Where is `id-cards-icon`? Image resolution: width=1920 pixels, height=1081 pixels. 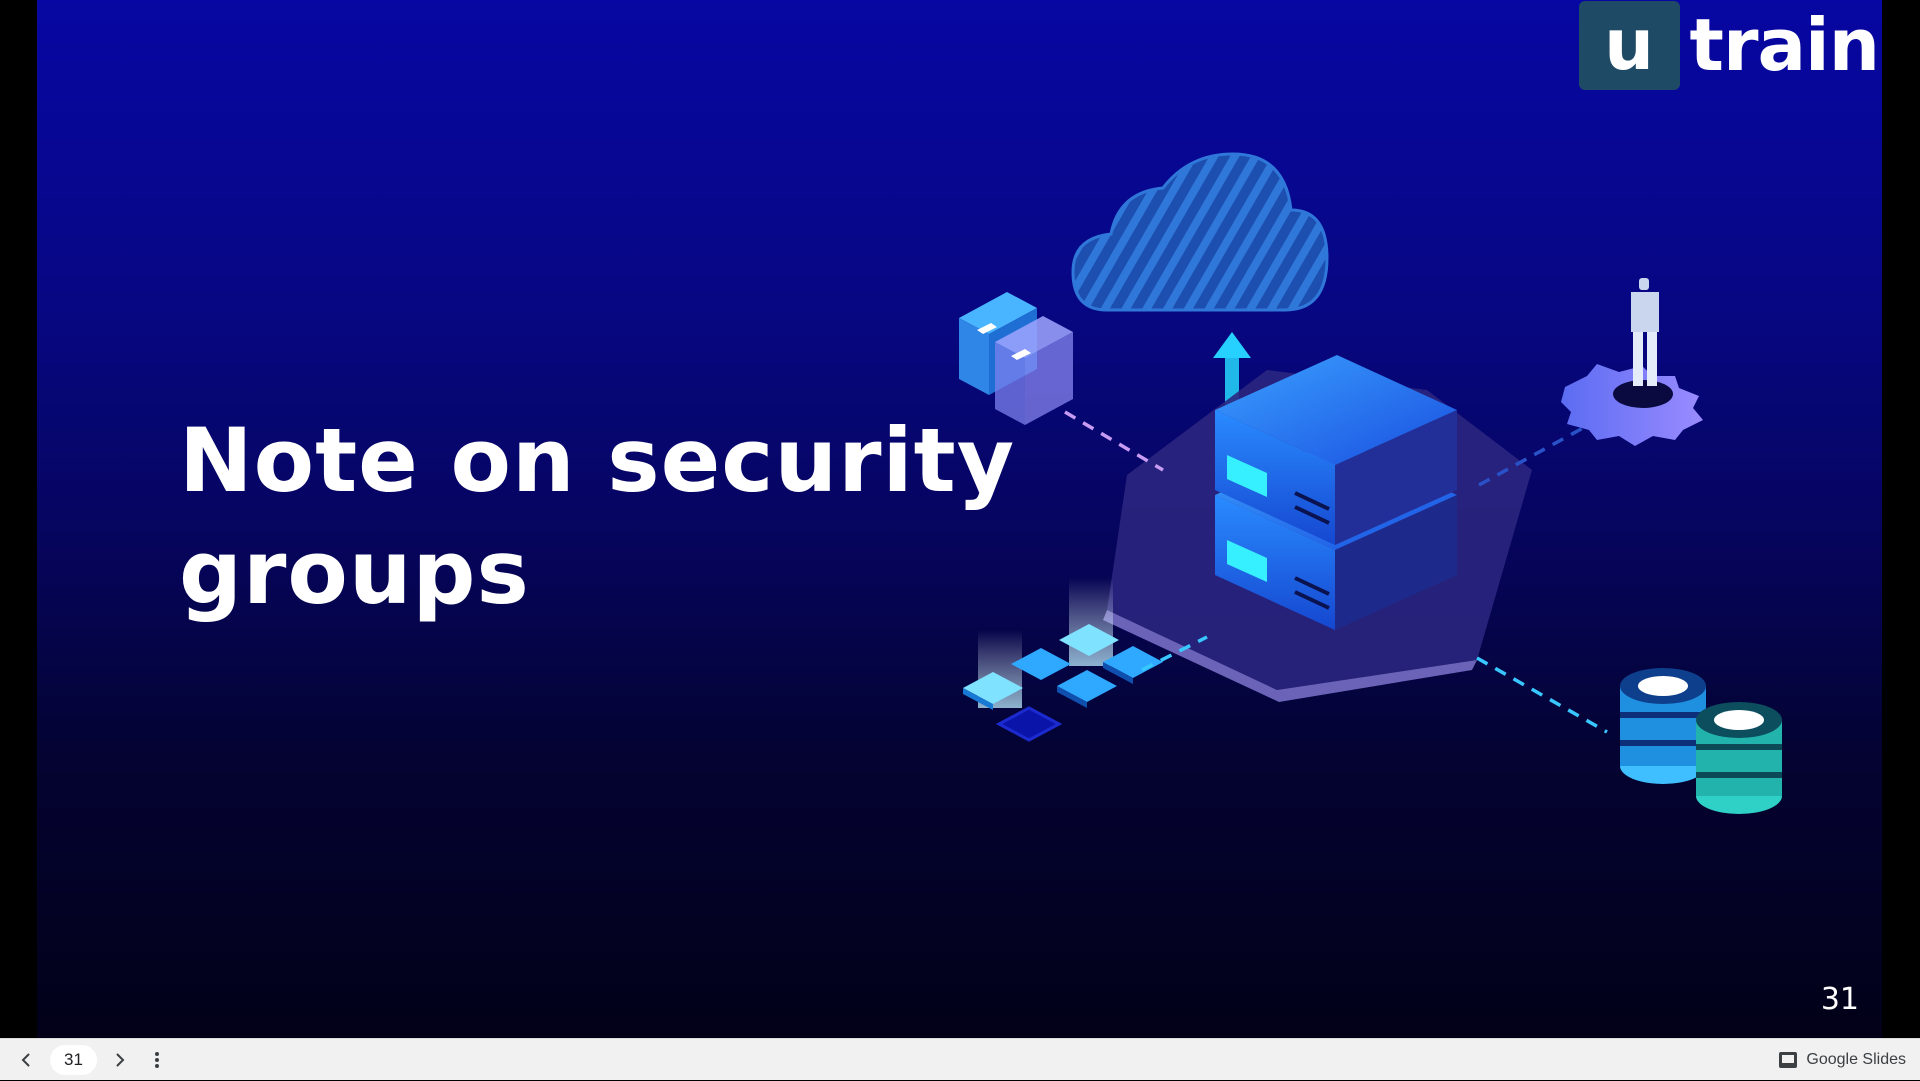
id-cards-icon is located at coordinates (1016, 358).